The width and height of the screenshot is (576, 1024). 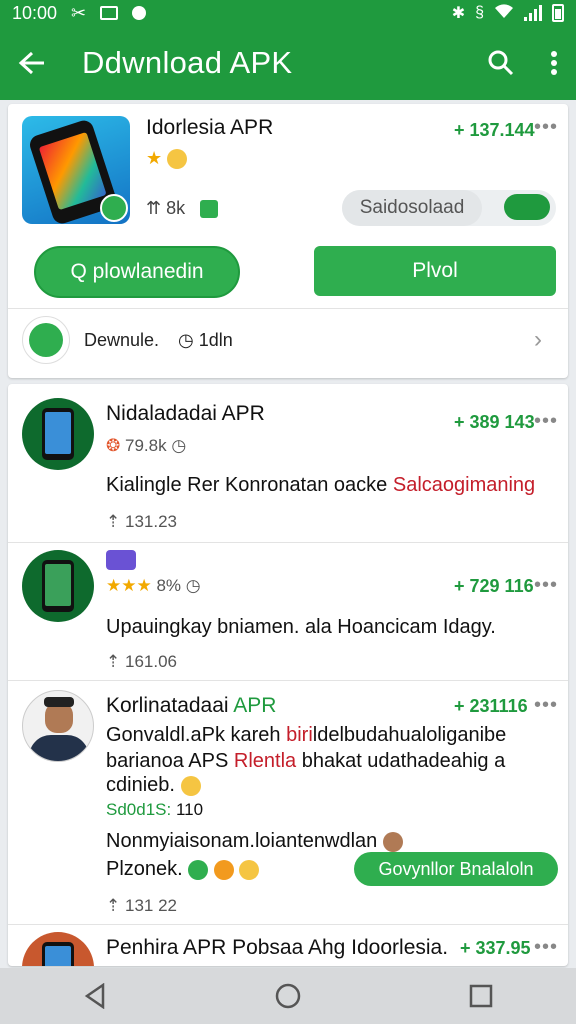 What do you see at coordinates (35, 12) in the screenshot?
I see `status-time: 10:00` at bounding box center [35, 12].